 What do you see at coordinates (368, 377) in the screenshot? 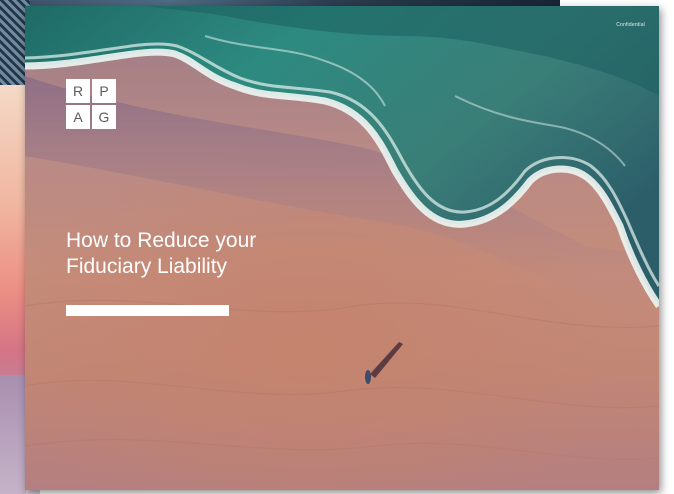
I see `person-figure` at bounding box center [368, 377].